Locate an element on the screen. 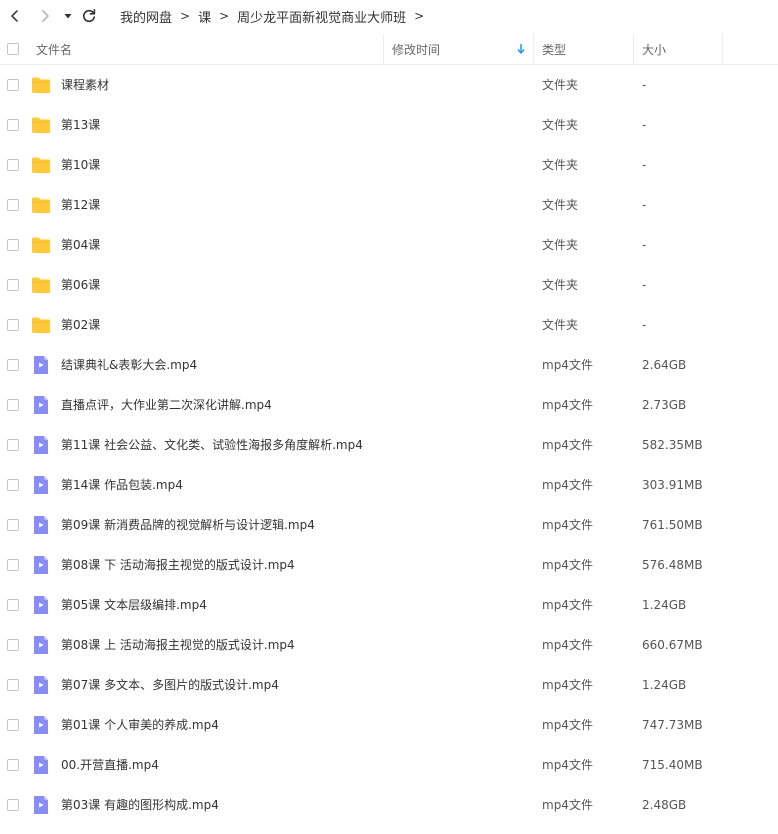  file-row: 第05课 文本层级编排.mp4 mp4文件 1.24GB is located at coordinates (389, 605).